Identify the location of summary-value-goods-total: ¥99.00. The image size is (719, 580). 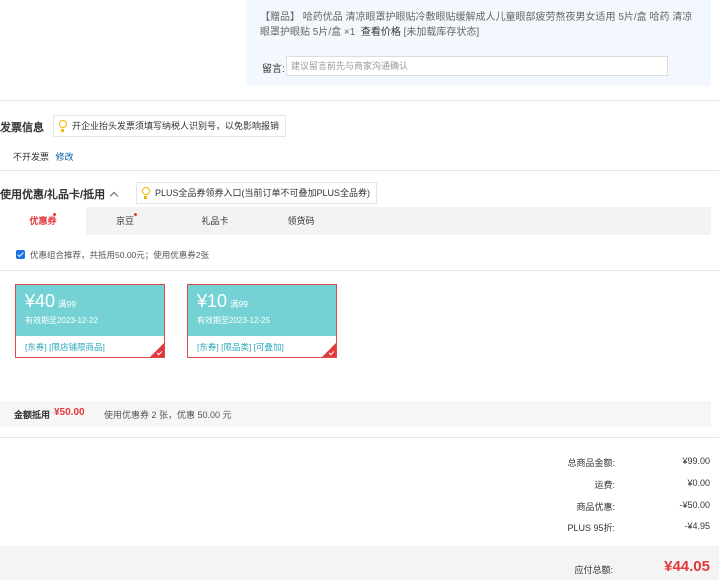
(696, 461).